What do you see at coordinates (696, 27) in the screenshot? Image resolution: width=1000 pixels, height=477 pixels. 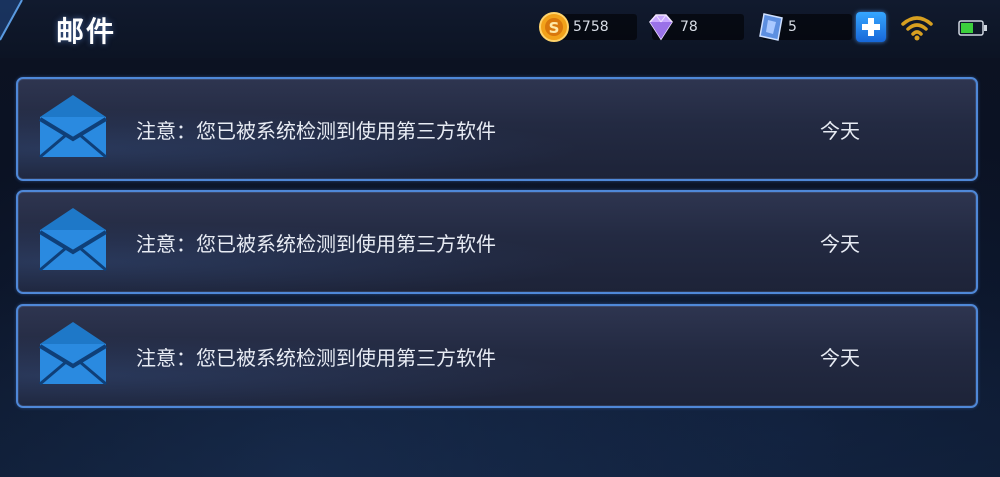 I see `diamond-counter: 78` at bounding box center [696, 27].